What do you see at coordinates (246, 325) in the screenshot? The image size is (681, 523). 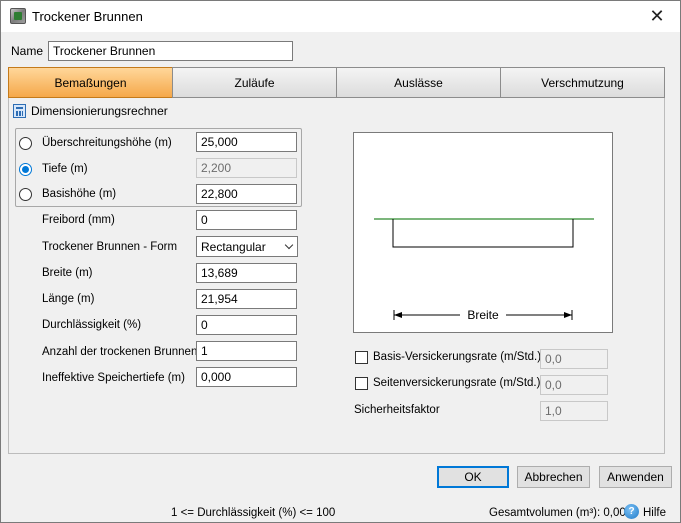 I see `durchlaessigkeit-input: 0` at bounding box center [246, 325].